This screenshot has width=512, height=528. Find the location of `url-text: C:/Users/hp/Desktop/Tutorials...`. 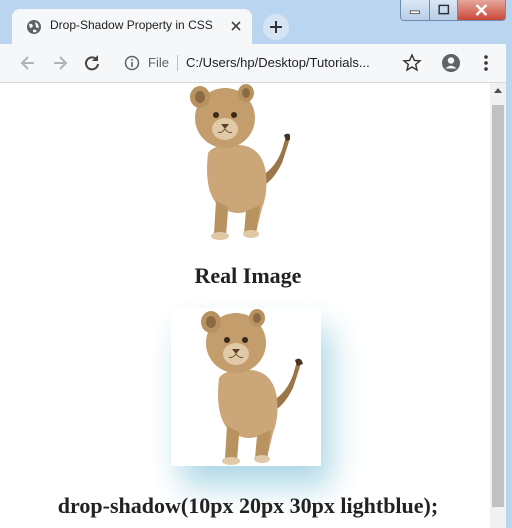

url-text: C:/Users/hp/Desktop/Tutorials... is located at coordinates (278, 62).